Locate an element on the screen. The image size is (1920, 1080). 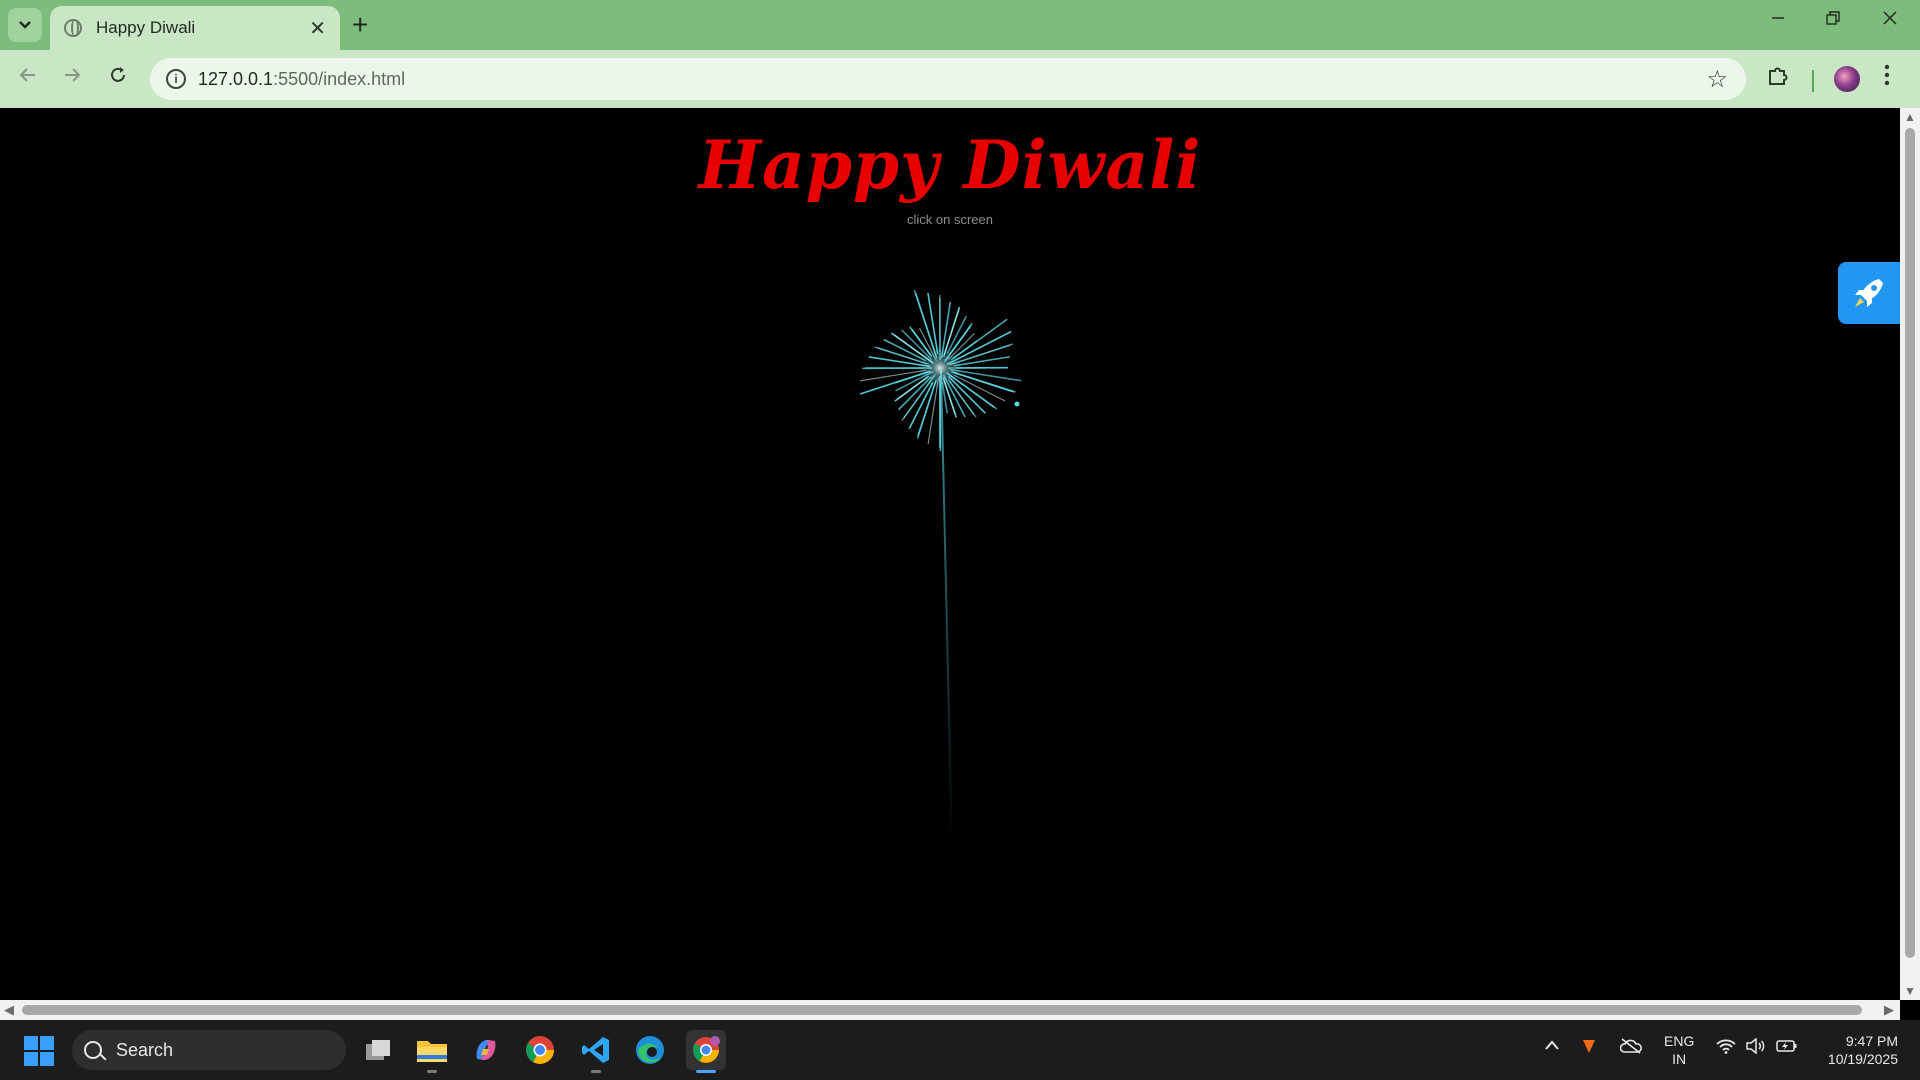
tray-app-button is located at coordinates (1589, 1048).